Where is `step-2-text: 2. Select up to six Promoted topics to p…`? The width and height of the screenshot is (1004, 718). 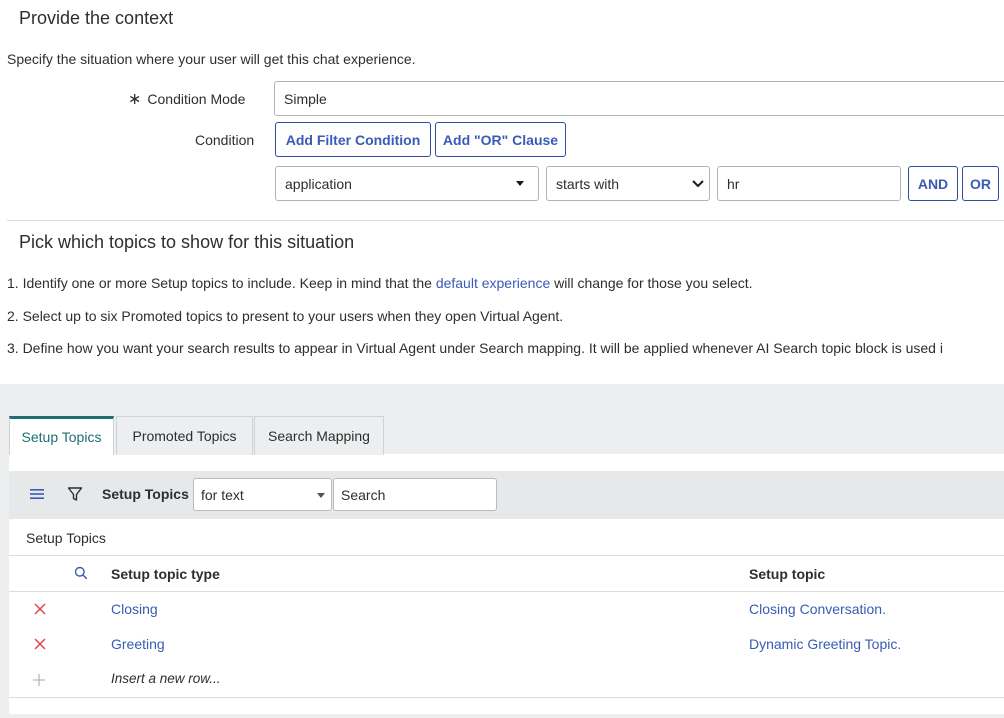 step-2-text: 2. Select up to six Promoted topics to p… is located at coordinates (285, 316).